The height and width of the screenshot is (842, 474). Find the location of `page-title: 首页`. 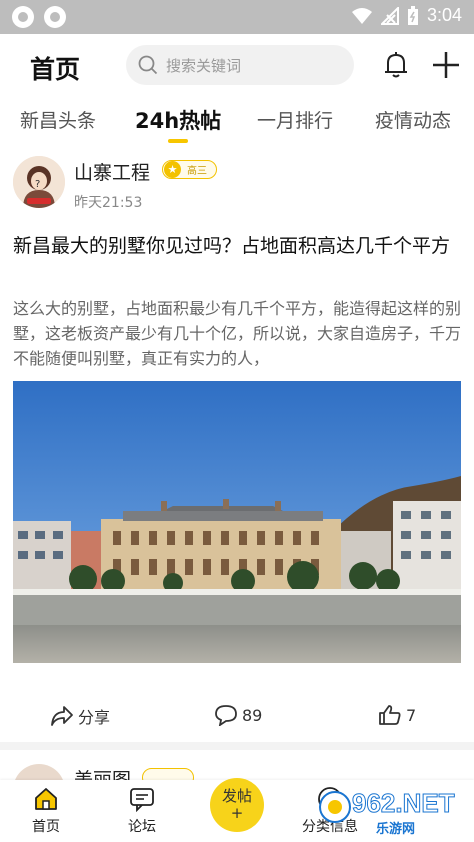

page-title: 首页 is located at coordinates (55, 69).